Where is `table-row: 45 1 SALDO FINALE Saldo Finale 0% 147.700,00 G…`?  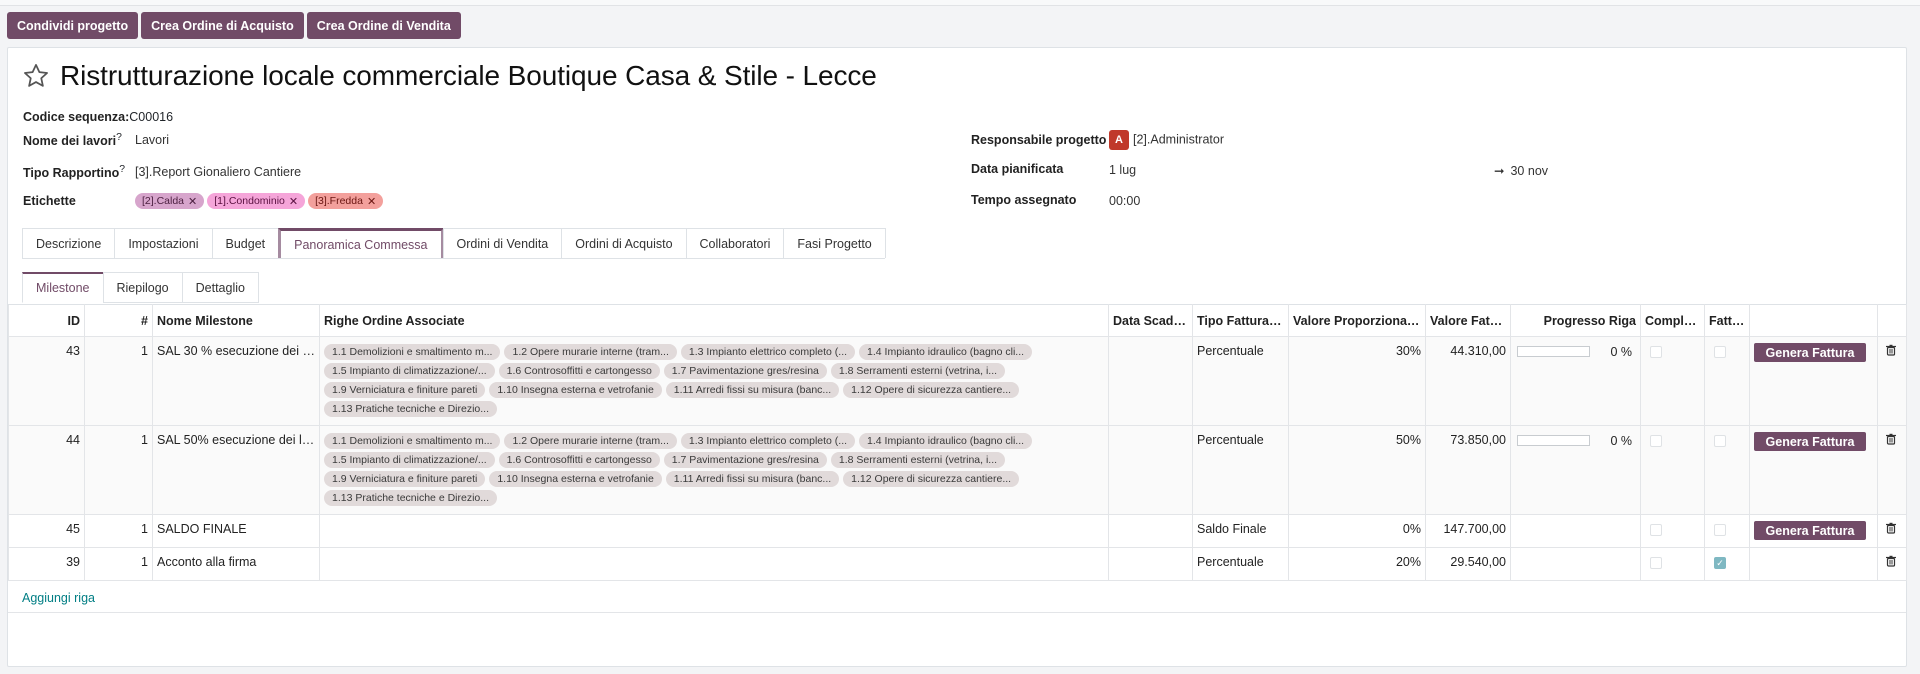
table-row: 45 1 SALDO FINALE Saldo Finale 0% 147.700,00 G… is located at coordinates (957, 531).